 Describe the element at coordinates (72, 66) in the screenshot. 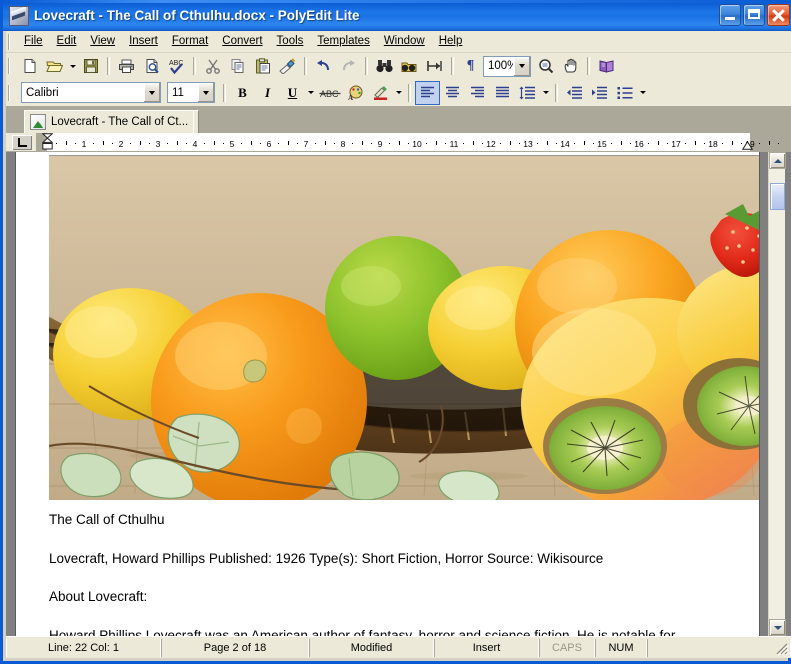

I see `open-document-dropdown` at that location.